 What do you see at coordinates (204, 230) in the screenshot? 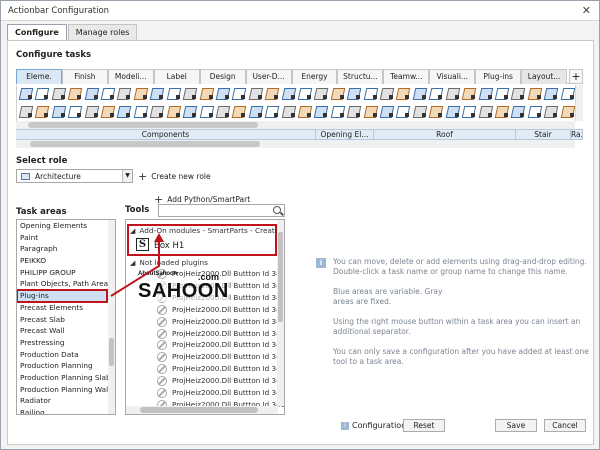
I see `tree-group-add-on-modules: ◢ Add-On modules - SmartParts - Create` at bounding box center [204, 230].